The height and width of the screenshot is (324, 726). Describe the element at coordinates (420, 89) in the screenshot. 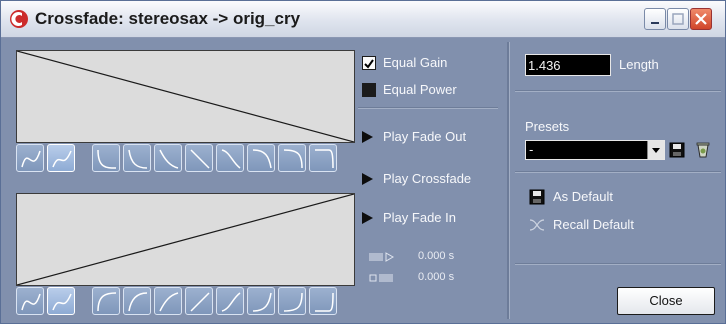

I see `equal-power-label: Equal Power` at that location.